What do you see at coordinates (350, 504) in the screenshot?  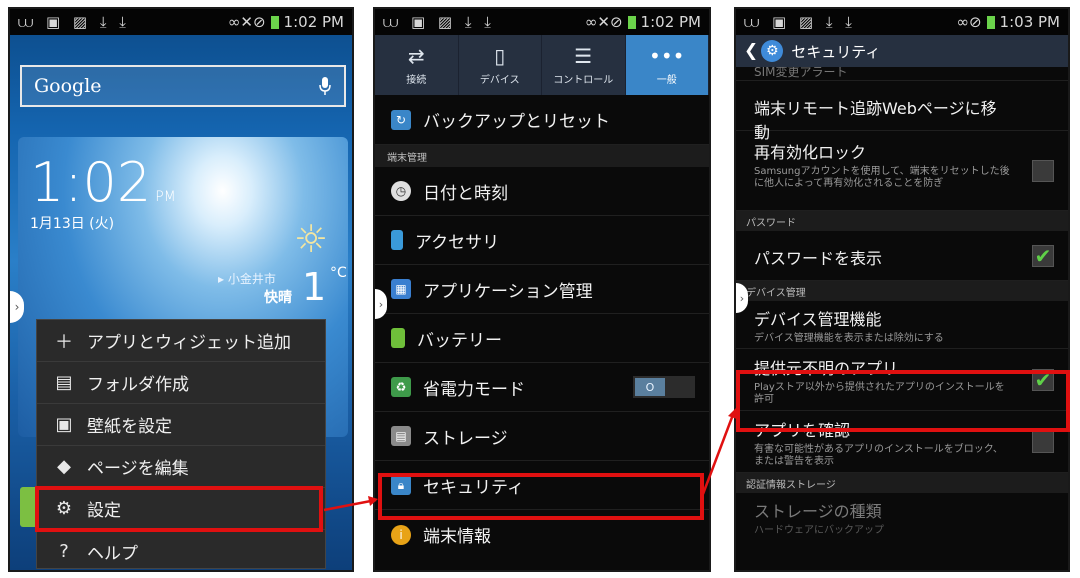 I see `arrow-settings-to-security` at bounding box center [350, 504].